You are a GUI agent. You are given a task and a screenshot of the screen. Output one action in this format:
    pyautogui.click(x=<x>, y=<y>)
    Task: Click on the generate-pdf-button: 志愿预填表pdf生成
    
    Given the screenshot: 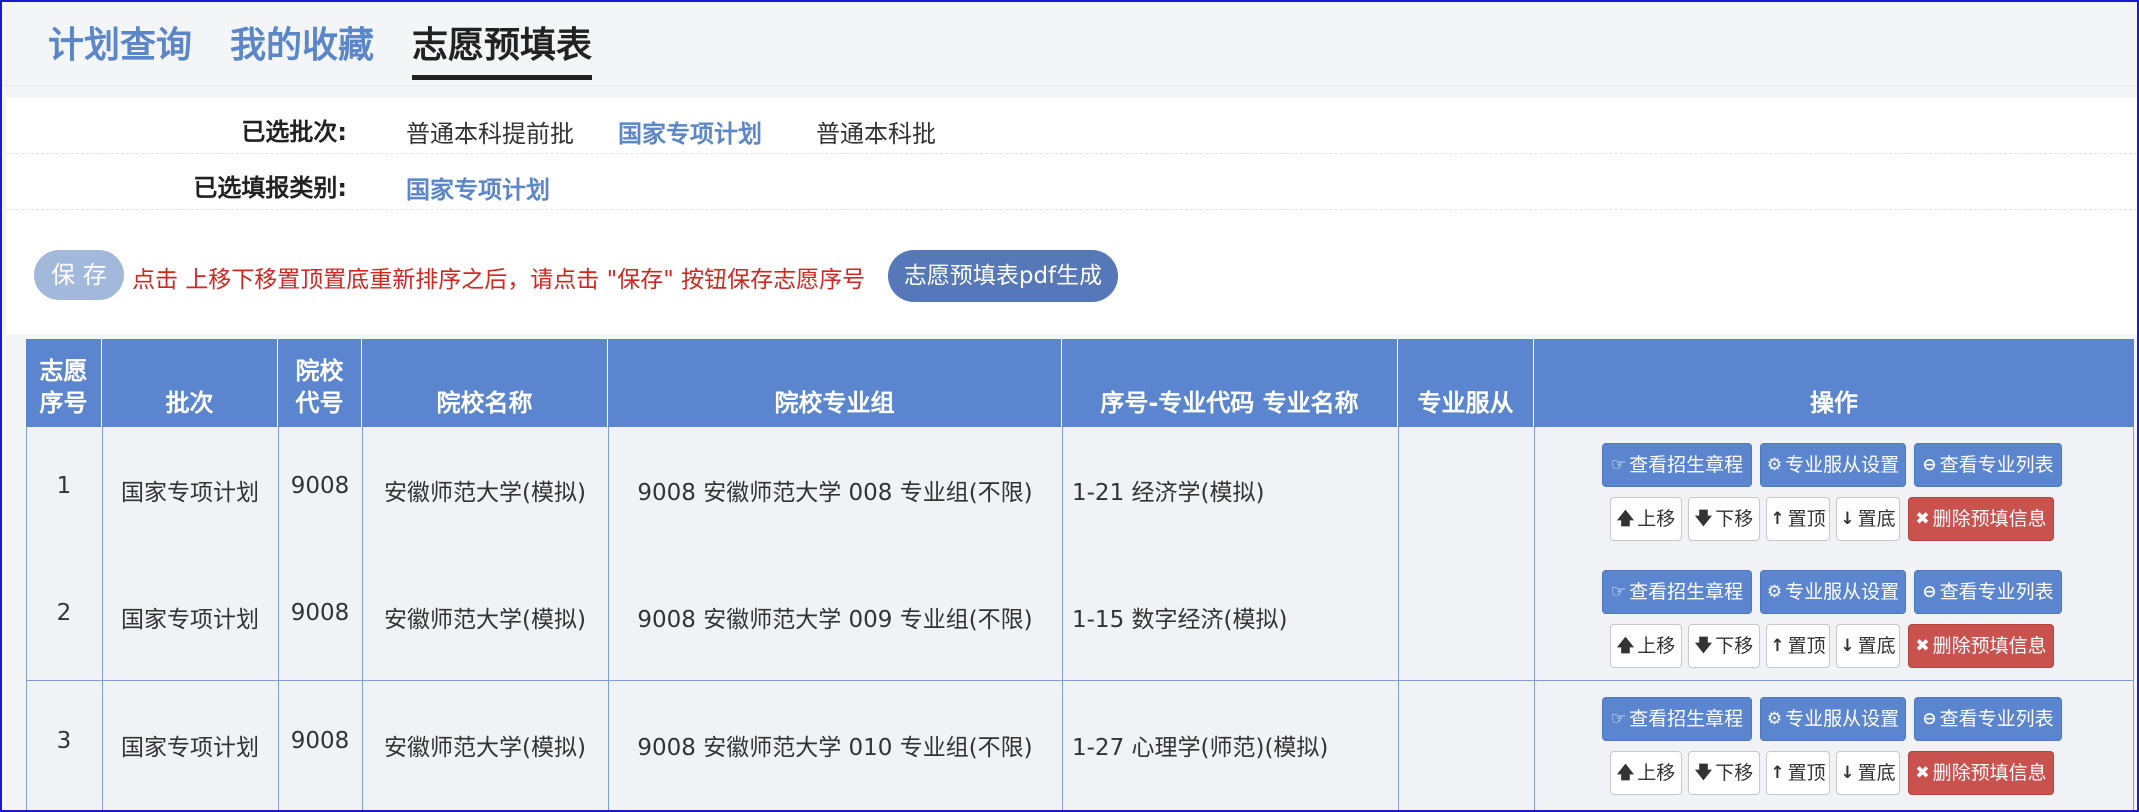 What is the action you would take?
    pyautogui.click(x=1003, y=276)
    